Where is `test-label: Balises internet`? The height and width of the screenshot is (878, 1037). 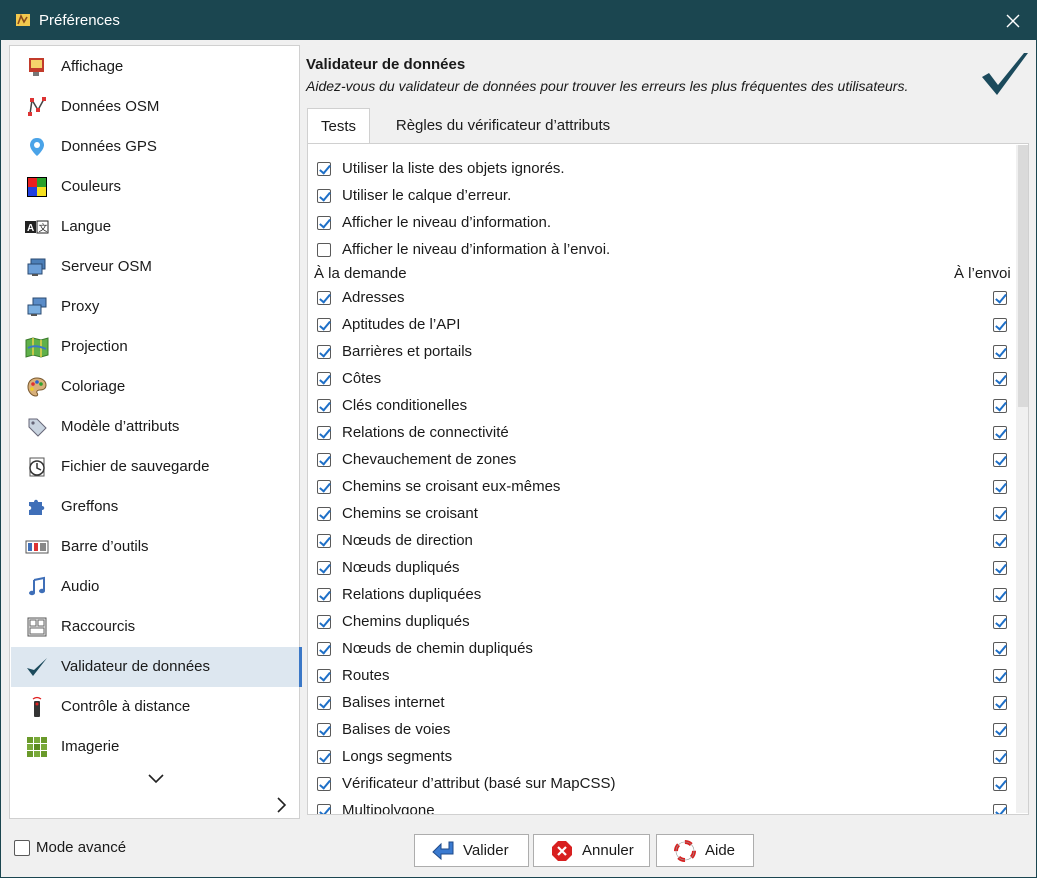
test-label: Balises internet is located at coordinates (393, 702).